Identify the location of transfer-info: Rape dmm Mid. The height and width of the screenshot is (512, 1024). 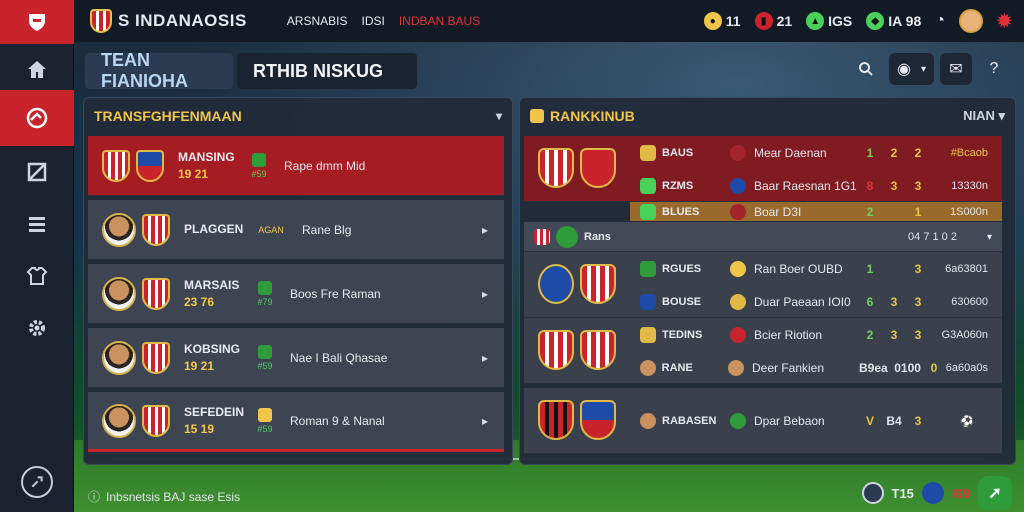
(325, 165).